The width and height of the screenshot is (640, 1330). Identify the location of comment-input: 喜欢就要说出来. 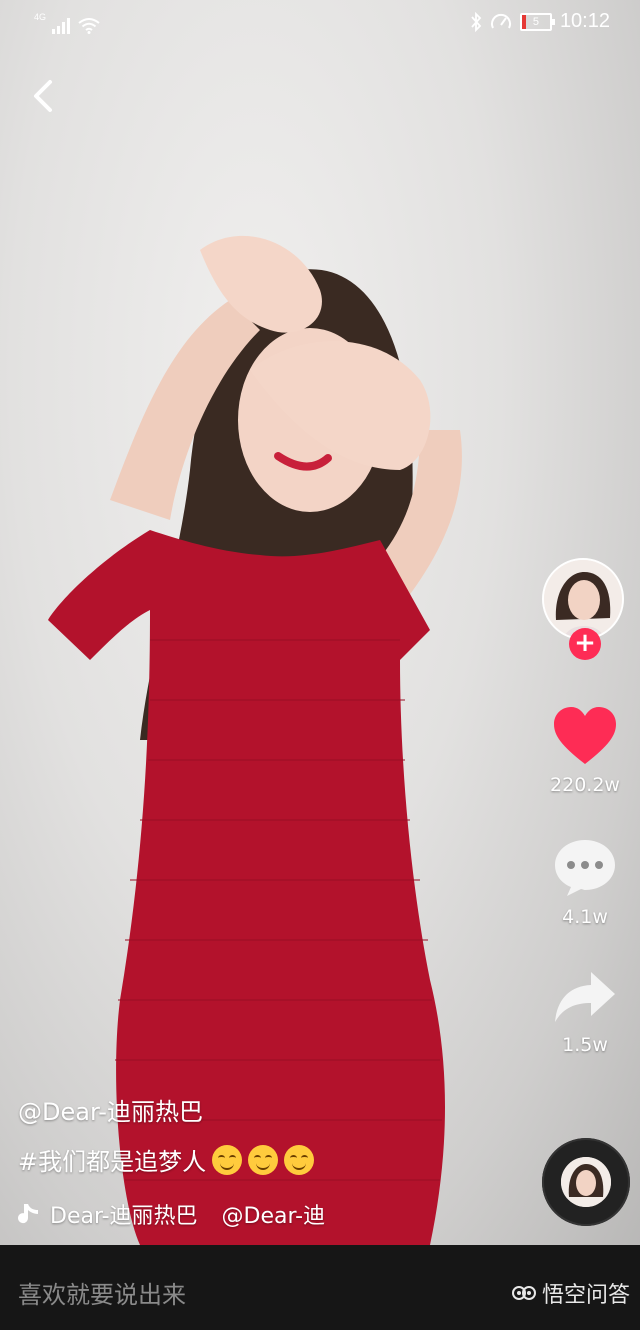
(102, 1292).